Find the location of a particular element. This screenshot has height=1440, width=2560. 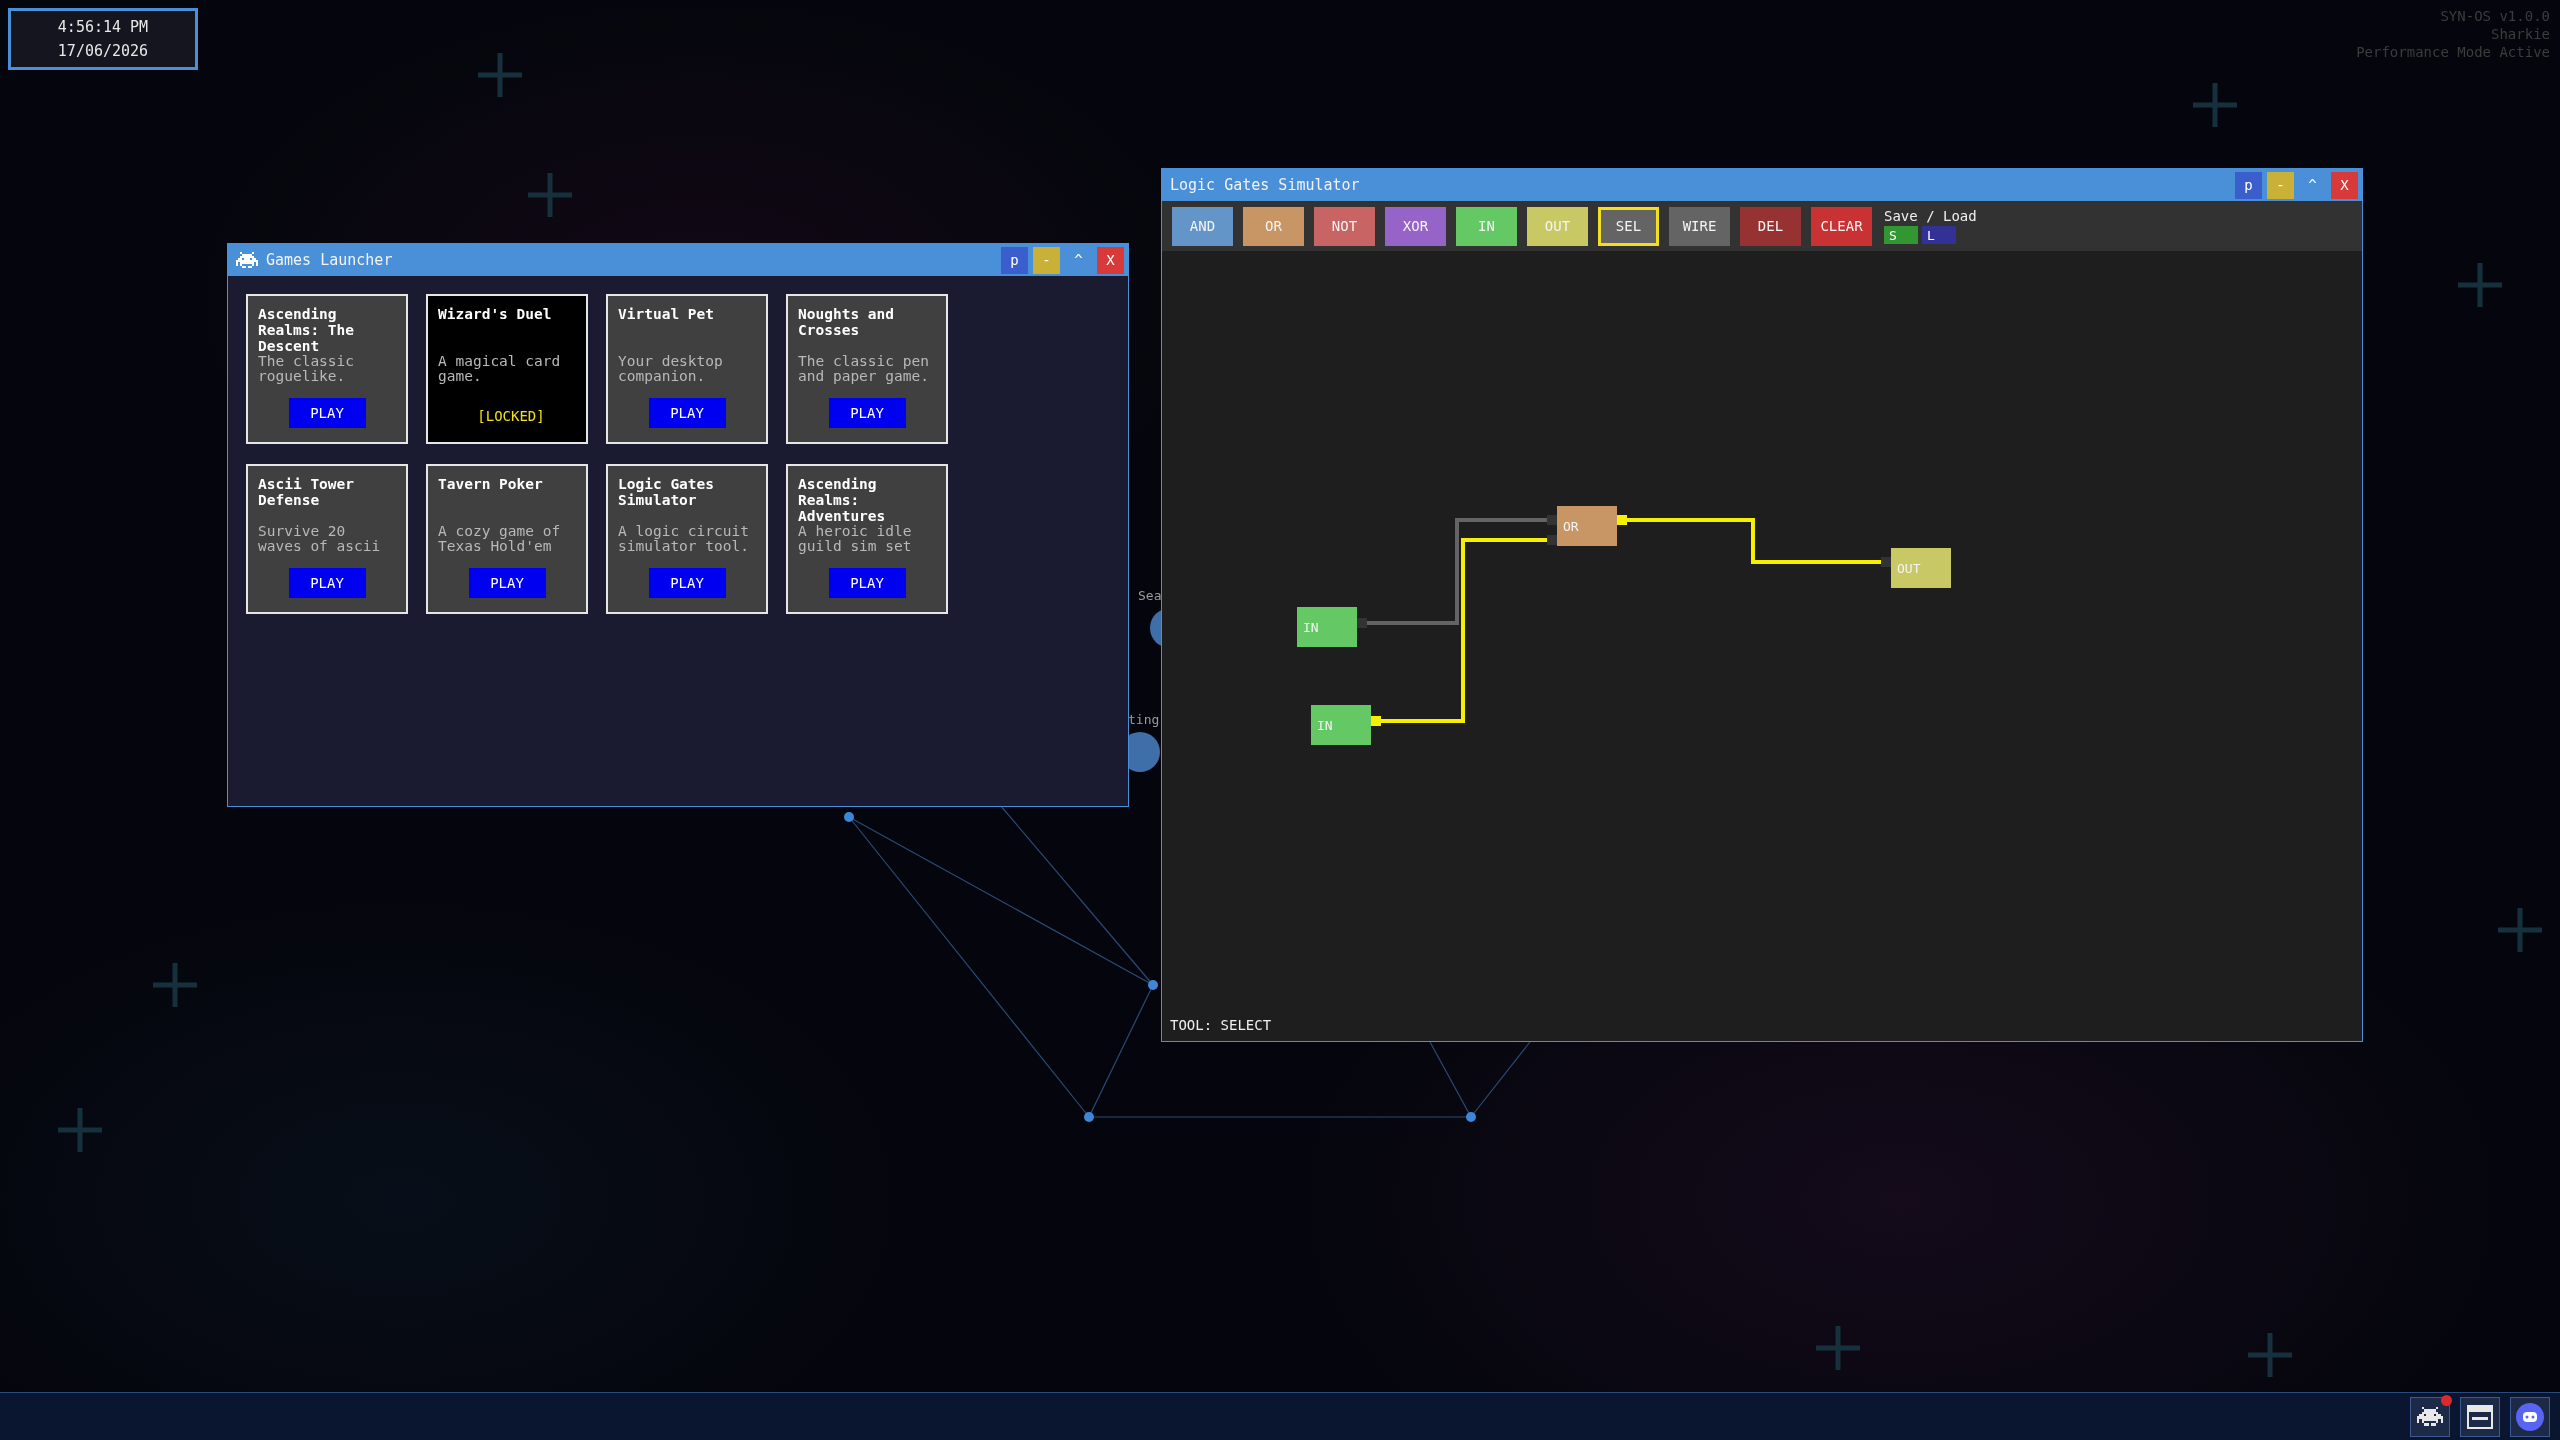

game-title: Ascending Realms: Adventures is located at coordinates (842, 500).